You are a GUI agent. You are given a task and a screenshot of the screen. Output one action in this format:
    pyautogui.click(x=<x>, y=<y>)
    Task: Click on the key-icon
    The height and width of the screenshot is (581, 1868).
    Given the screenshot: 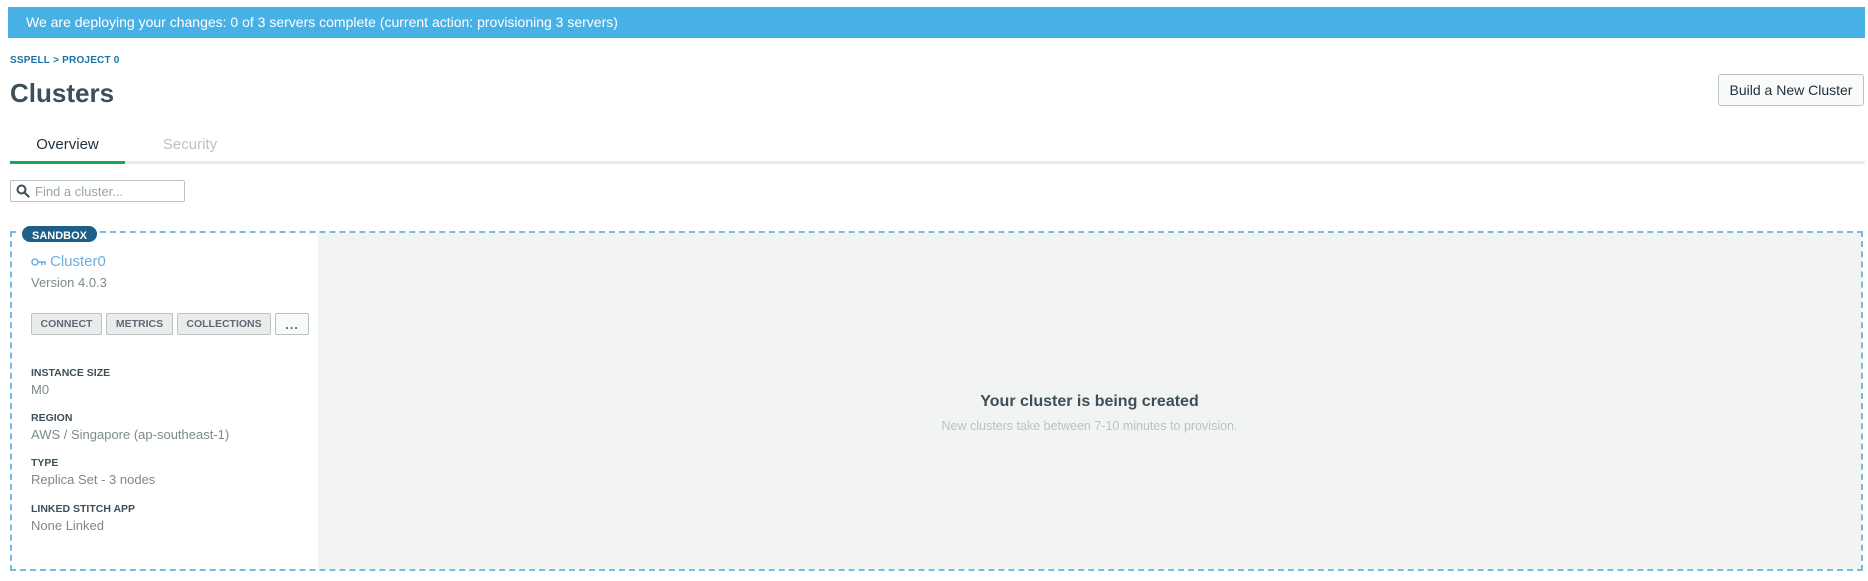 What is the action you would take?
    pyautogui.click(x=38, y=262)
    